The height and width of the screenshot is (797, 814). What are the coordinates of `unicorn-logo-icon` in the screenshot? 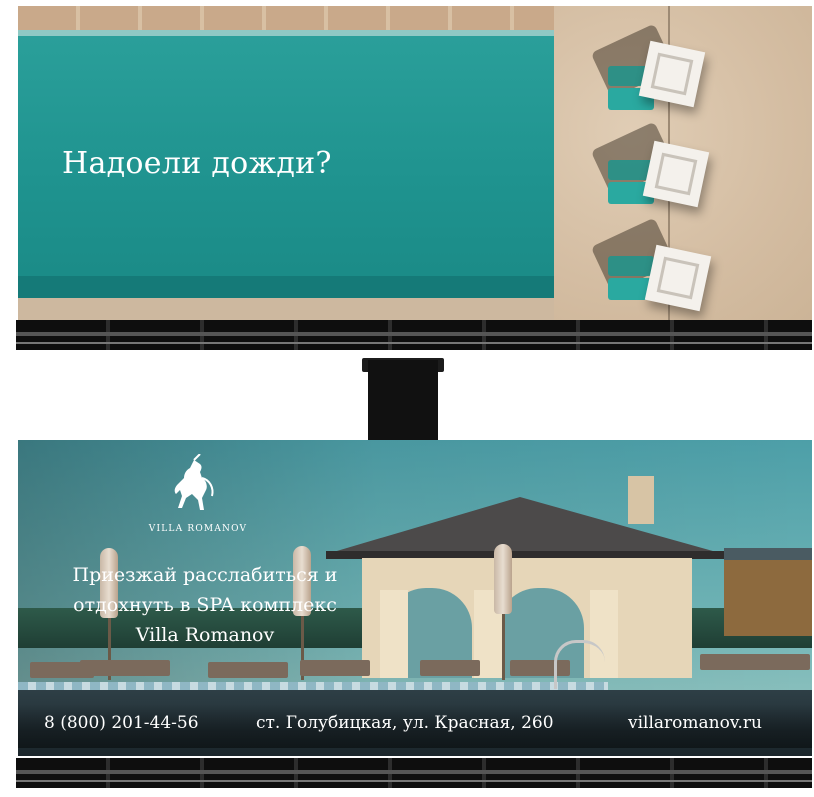 It's located at (194, 482).